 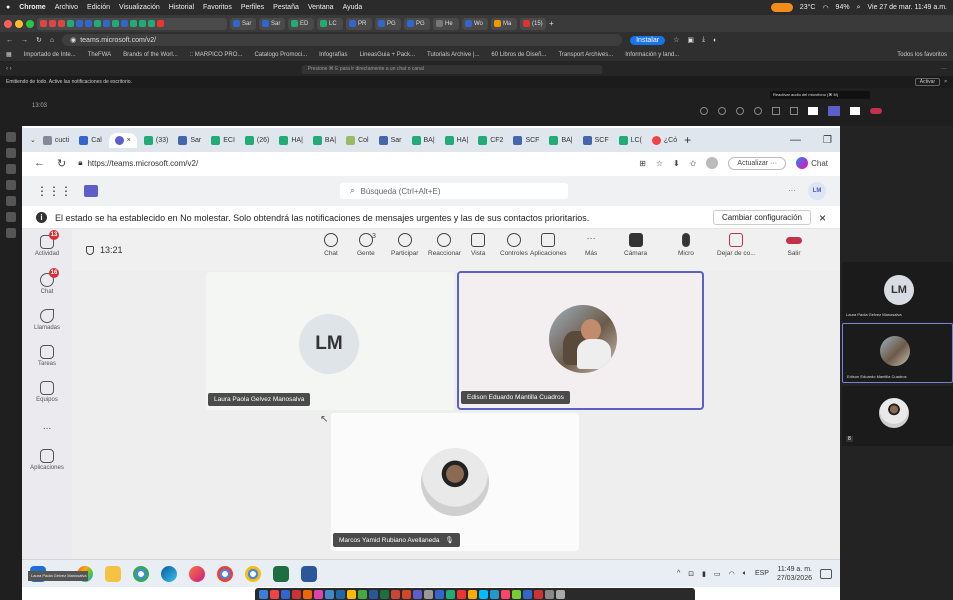 What do you see at coordinates (676, 40) in the screenshot?
I see `bookmark-star-icon: ☆` at bounding box center [676, 40].